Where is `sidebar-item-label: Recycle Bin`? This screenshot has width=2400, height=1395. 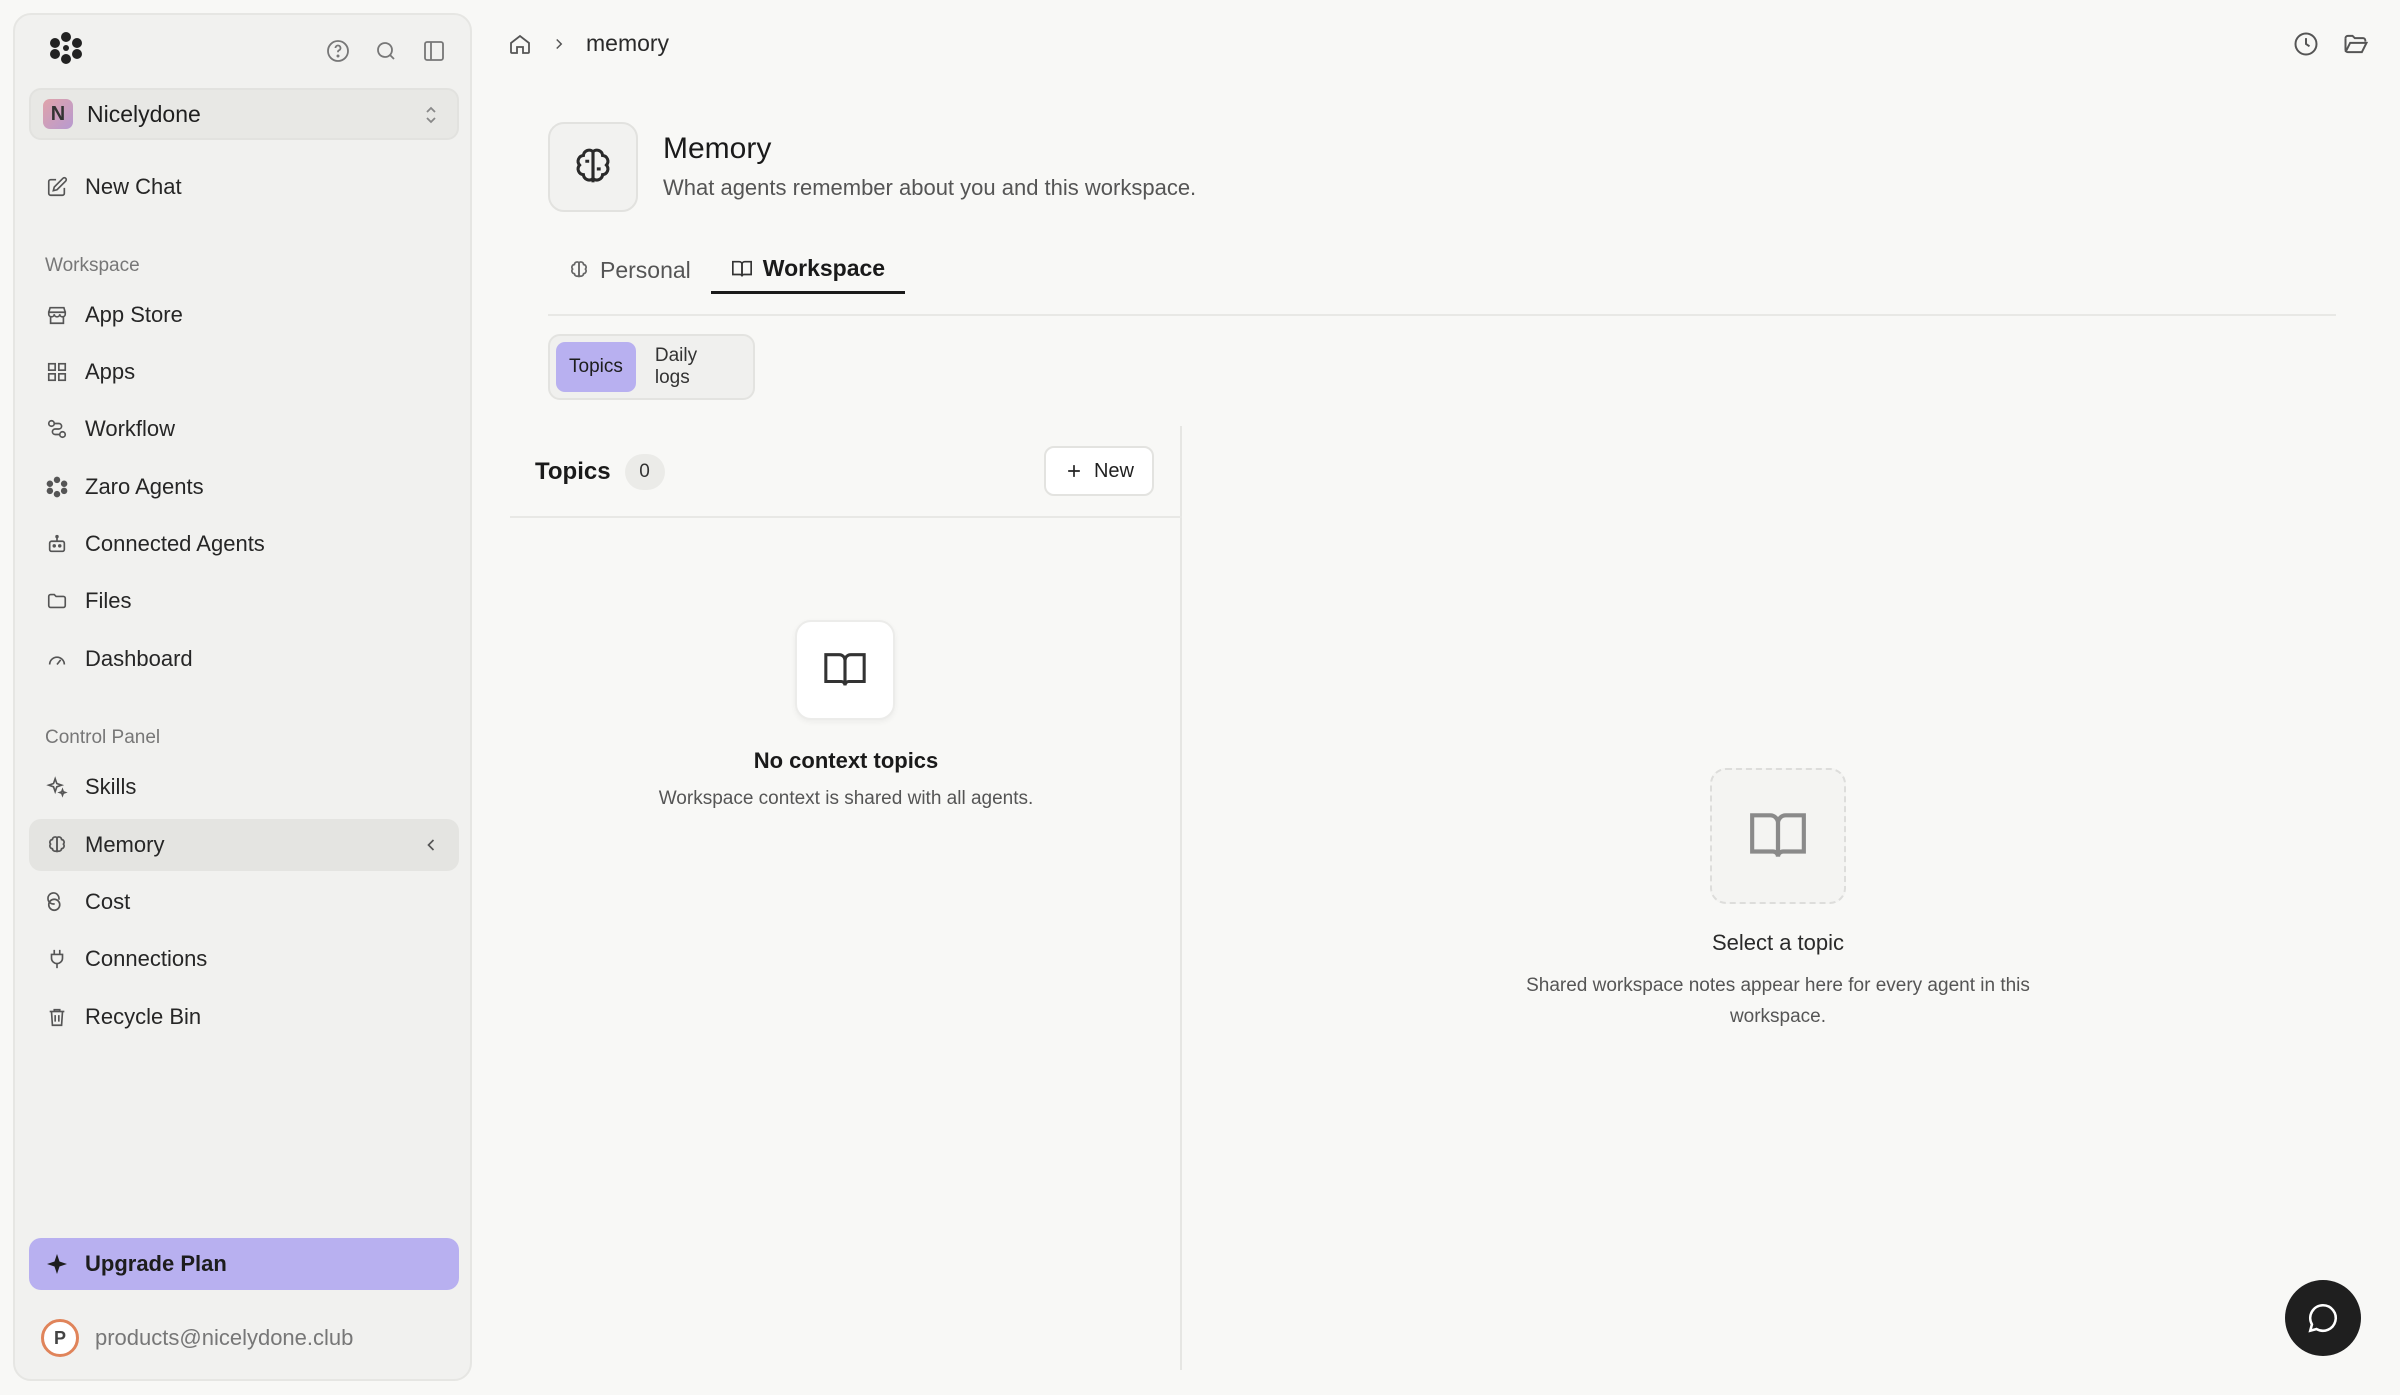 sidebar-item-label: Recycle Bin is located at coordinates (143, 1016).